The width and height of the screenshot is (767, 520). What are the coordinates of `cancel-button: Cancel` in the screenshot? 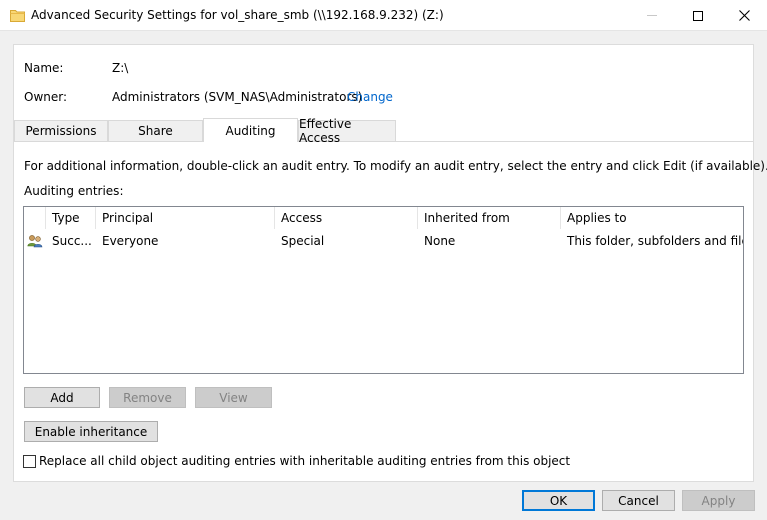 It's located at (638, 500).